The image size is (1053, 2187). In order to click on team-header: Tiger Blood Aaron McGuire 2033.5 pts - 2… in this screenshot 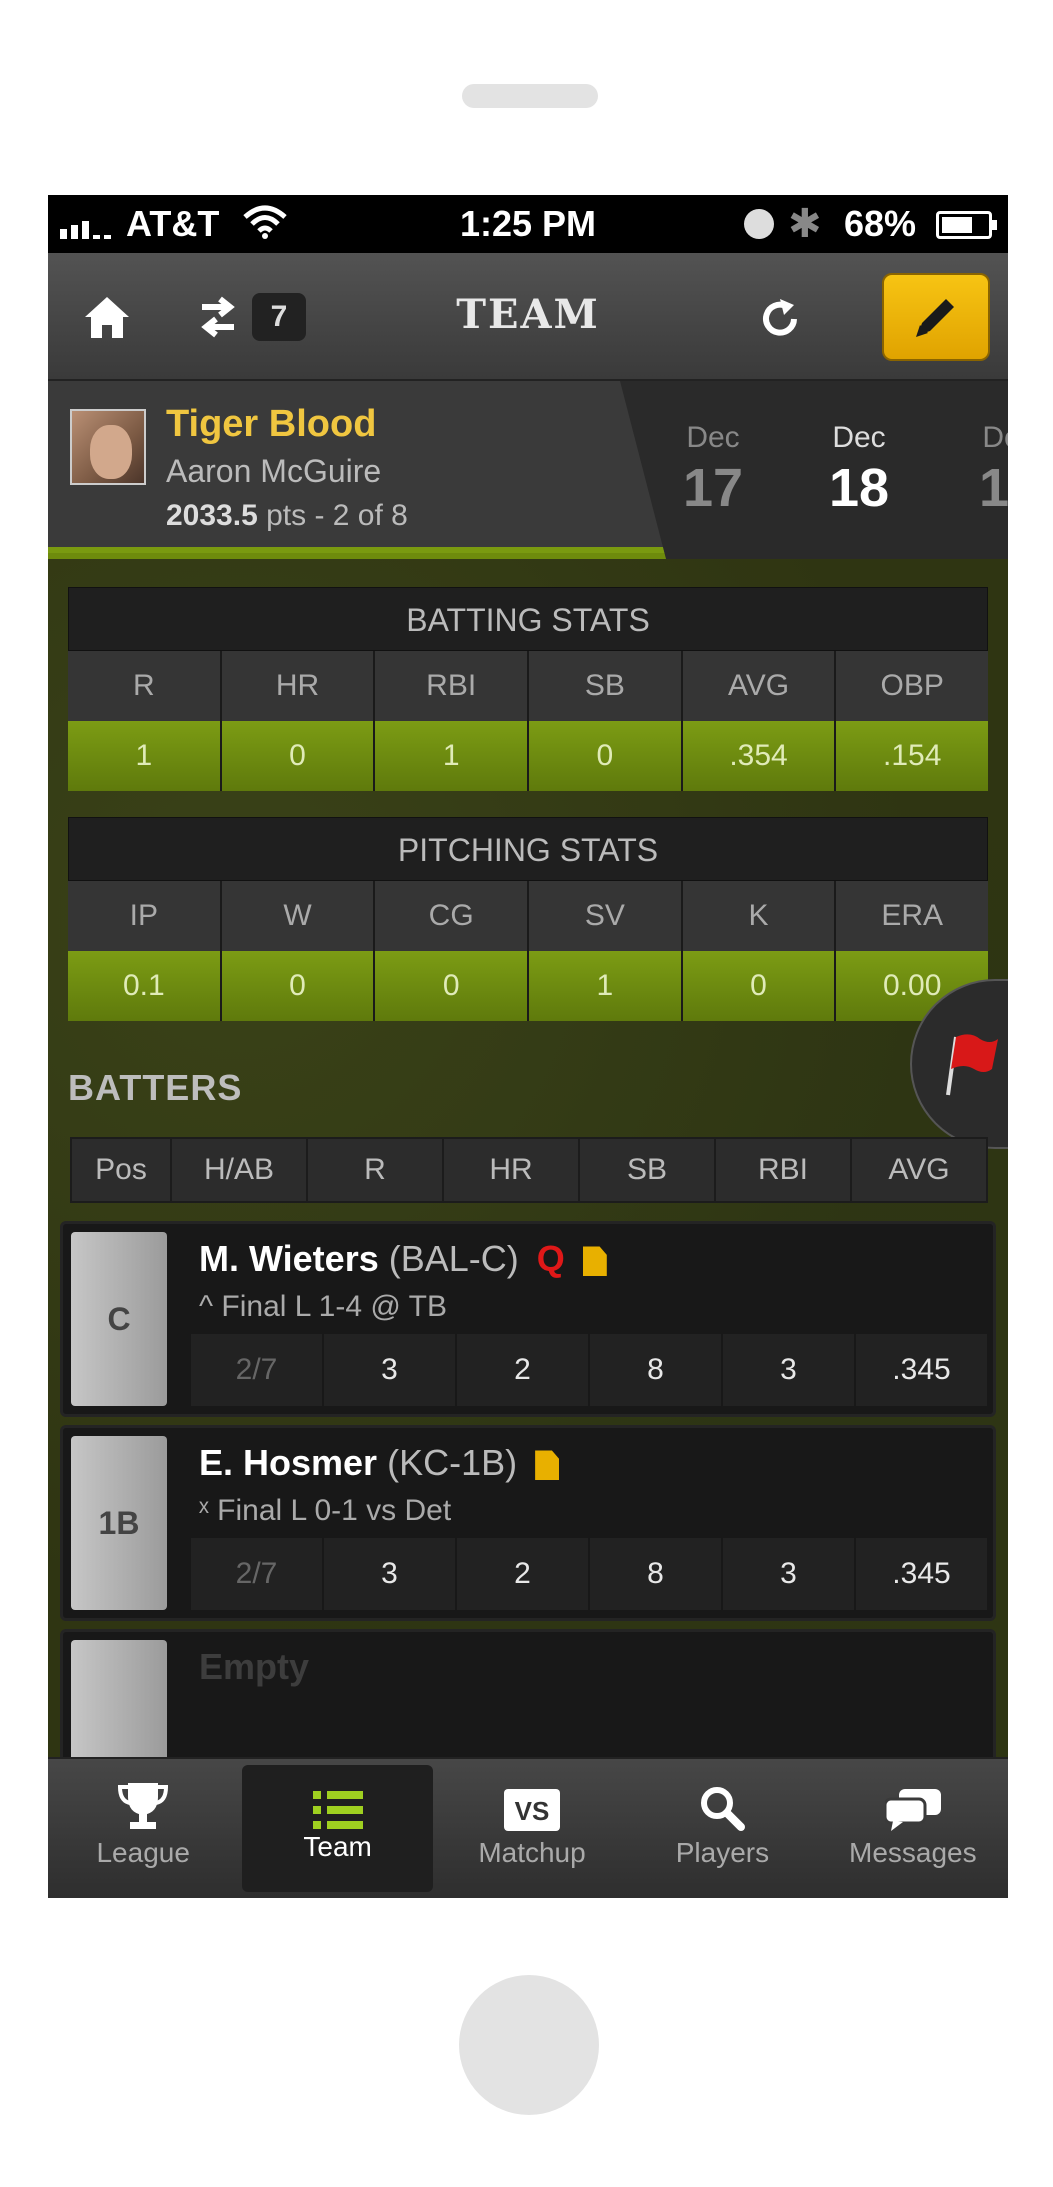, I will do `click(528, 470)`.